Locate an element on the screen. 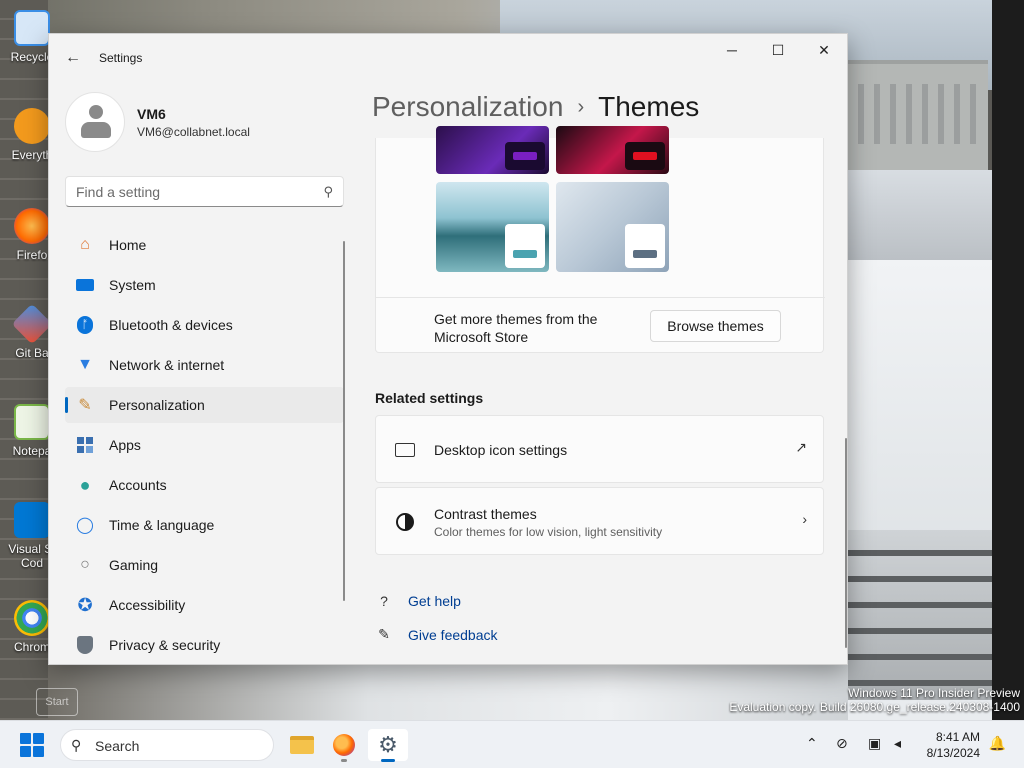 This screenshot has height=768, width=1024. sidebar-item-label: Home is located at coordinates (128, 245).